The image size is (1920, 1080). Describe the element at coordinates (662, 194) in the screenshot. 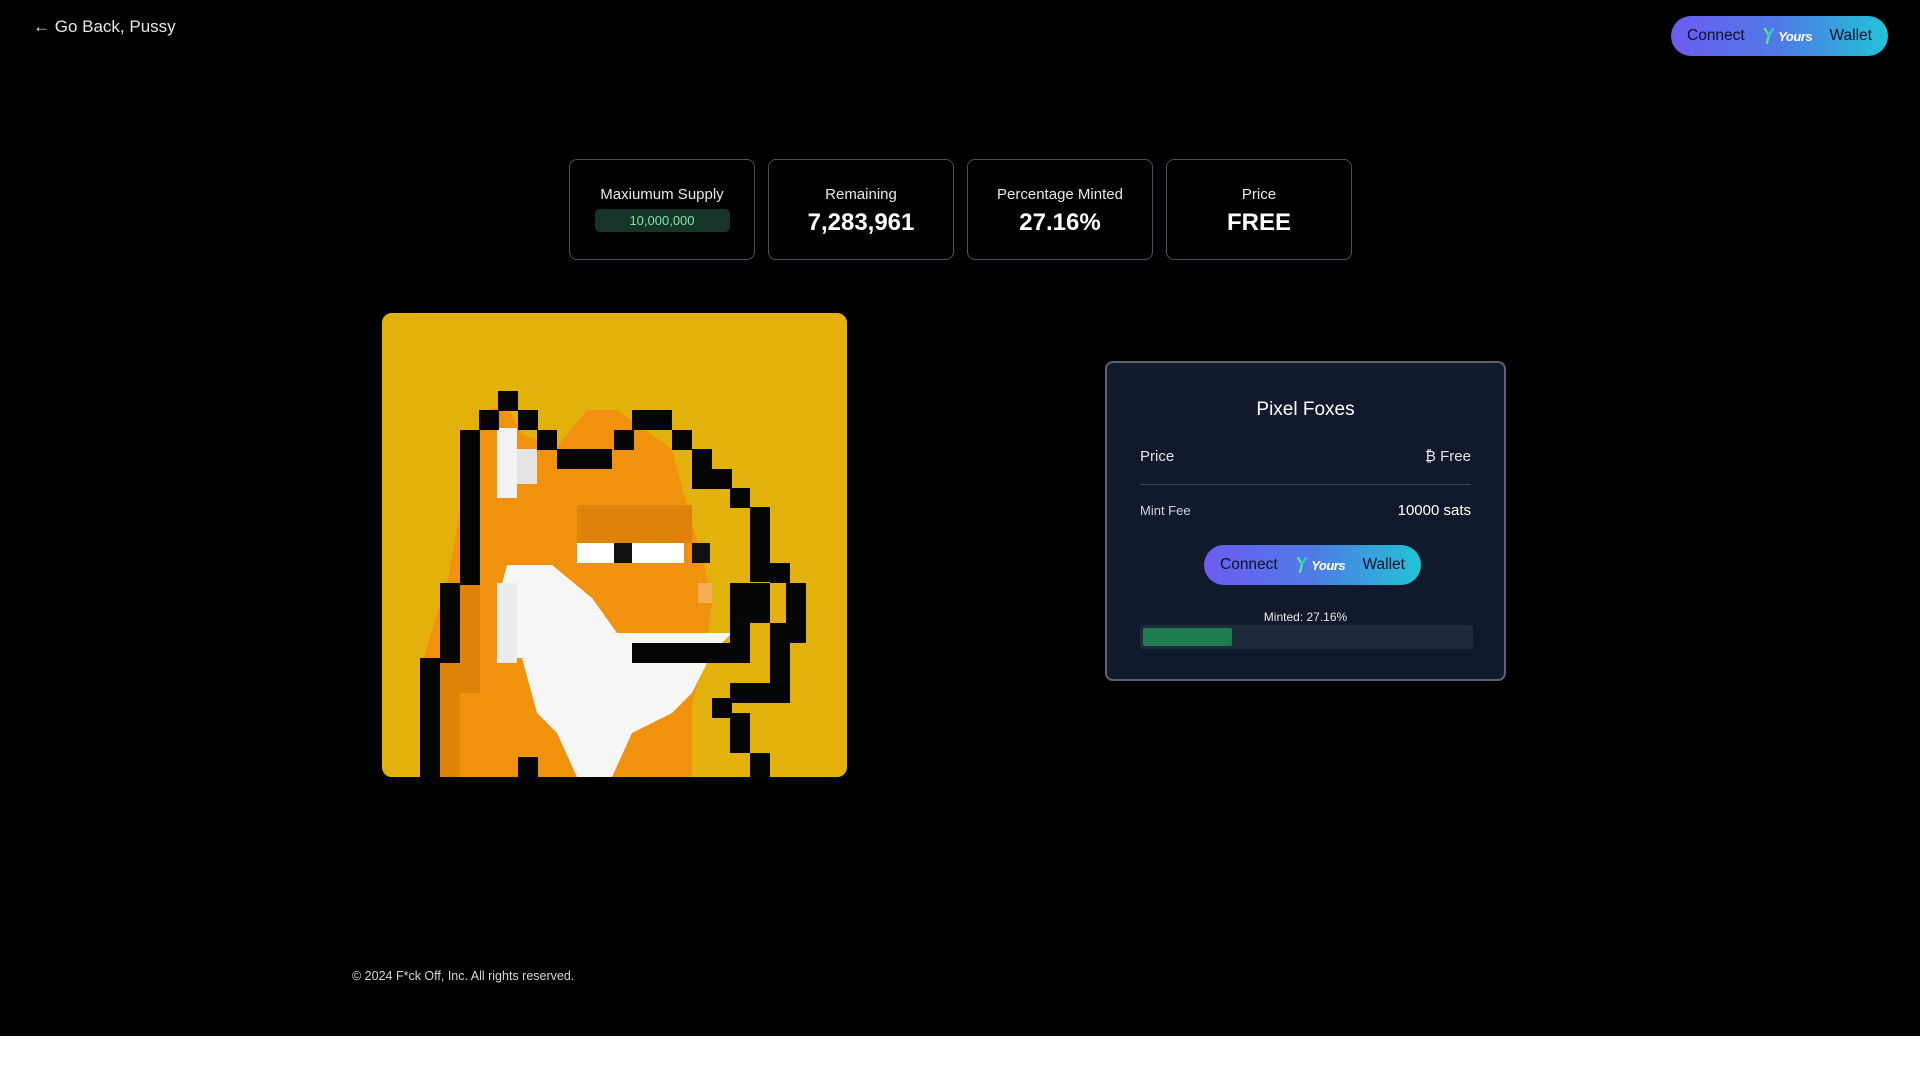

I see `stat-label: Maxiumum Supply` at that location.